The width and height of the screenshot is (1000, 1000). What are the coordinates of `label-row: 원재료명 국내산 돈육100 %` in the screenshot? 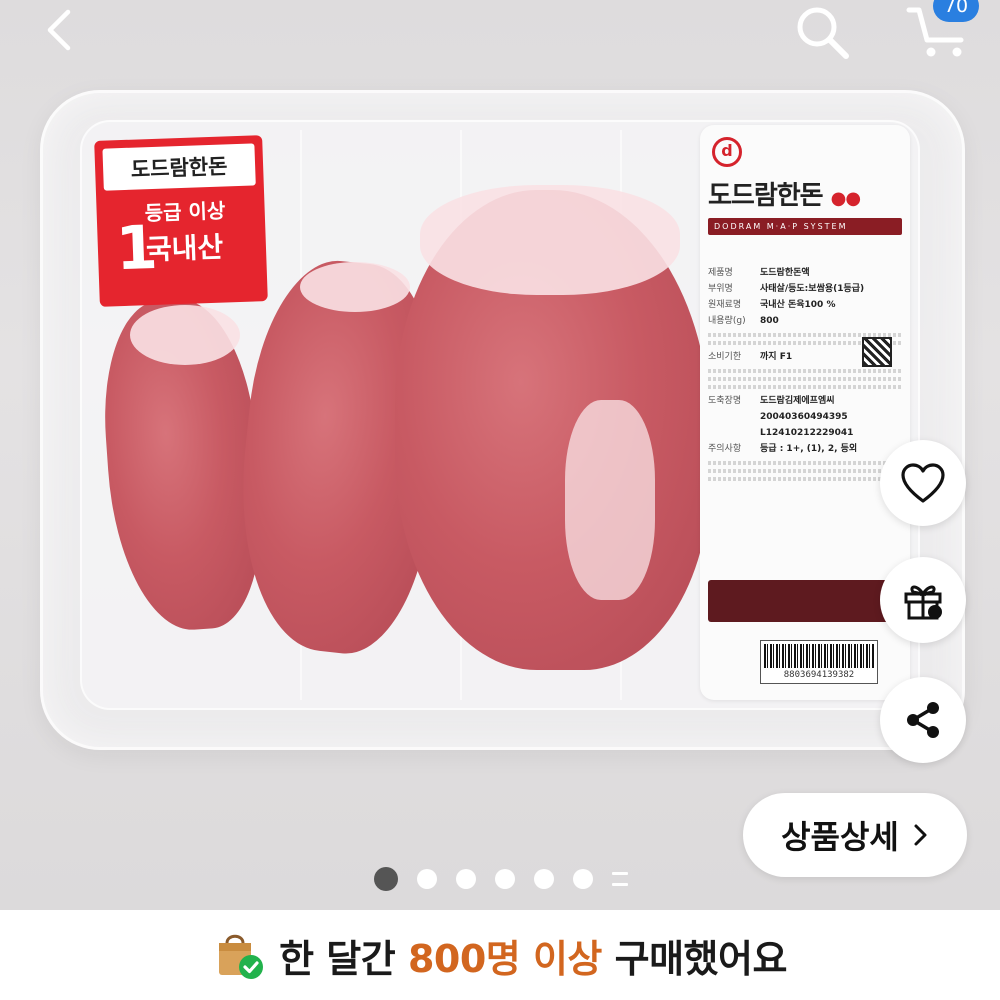 It's located at (805, 305).